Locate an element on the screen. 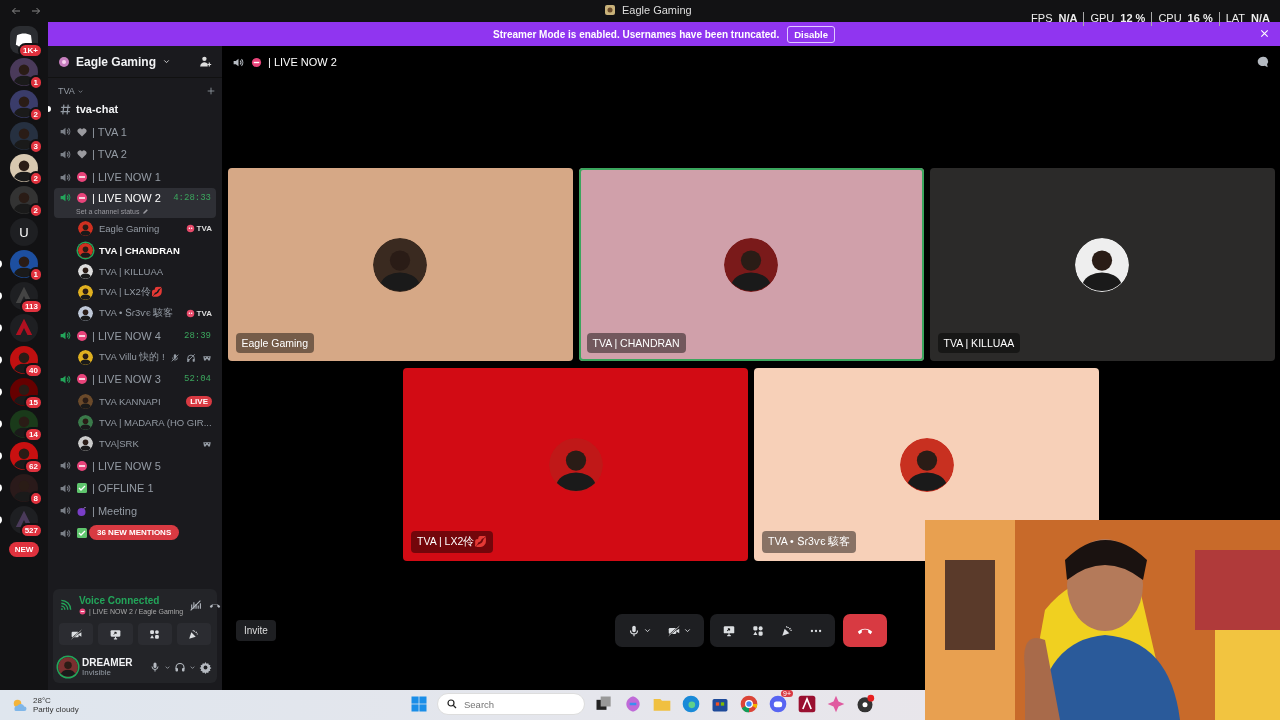 The width and height of the screenshot is (1280, 720). stat-label: GPU is located at coordinates (1102, 19).